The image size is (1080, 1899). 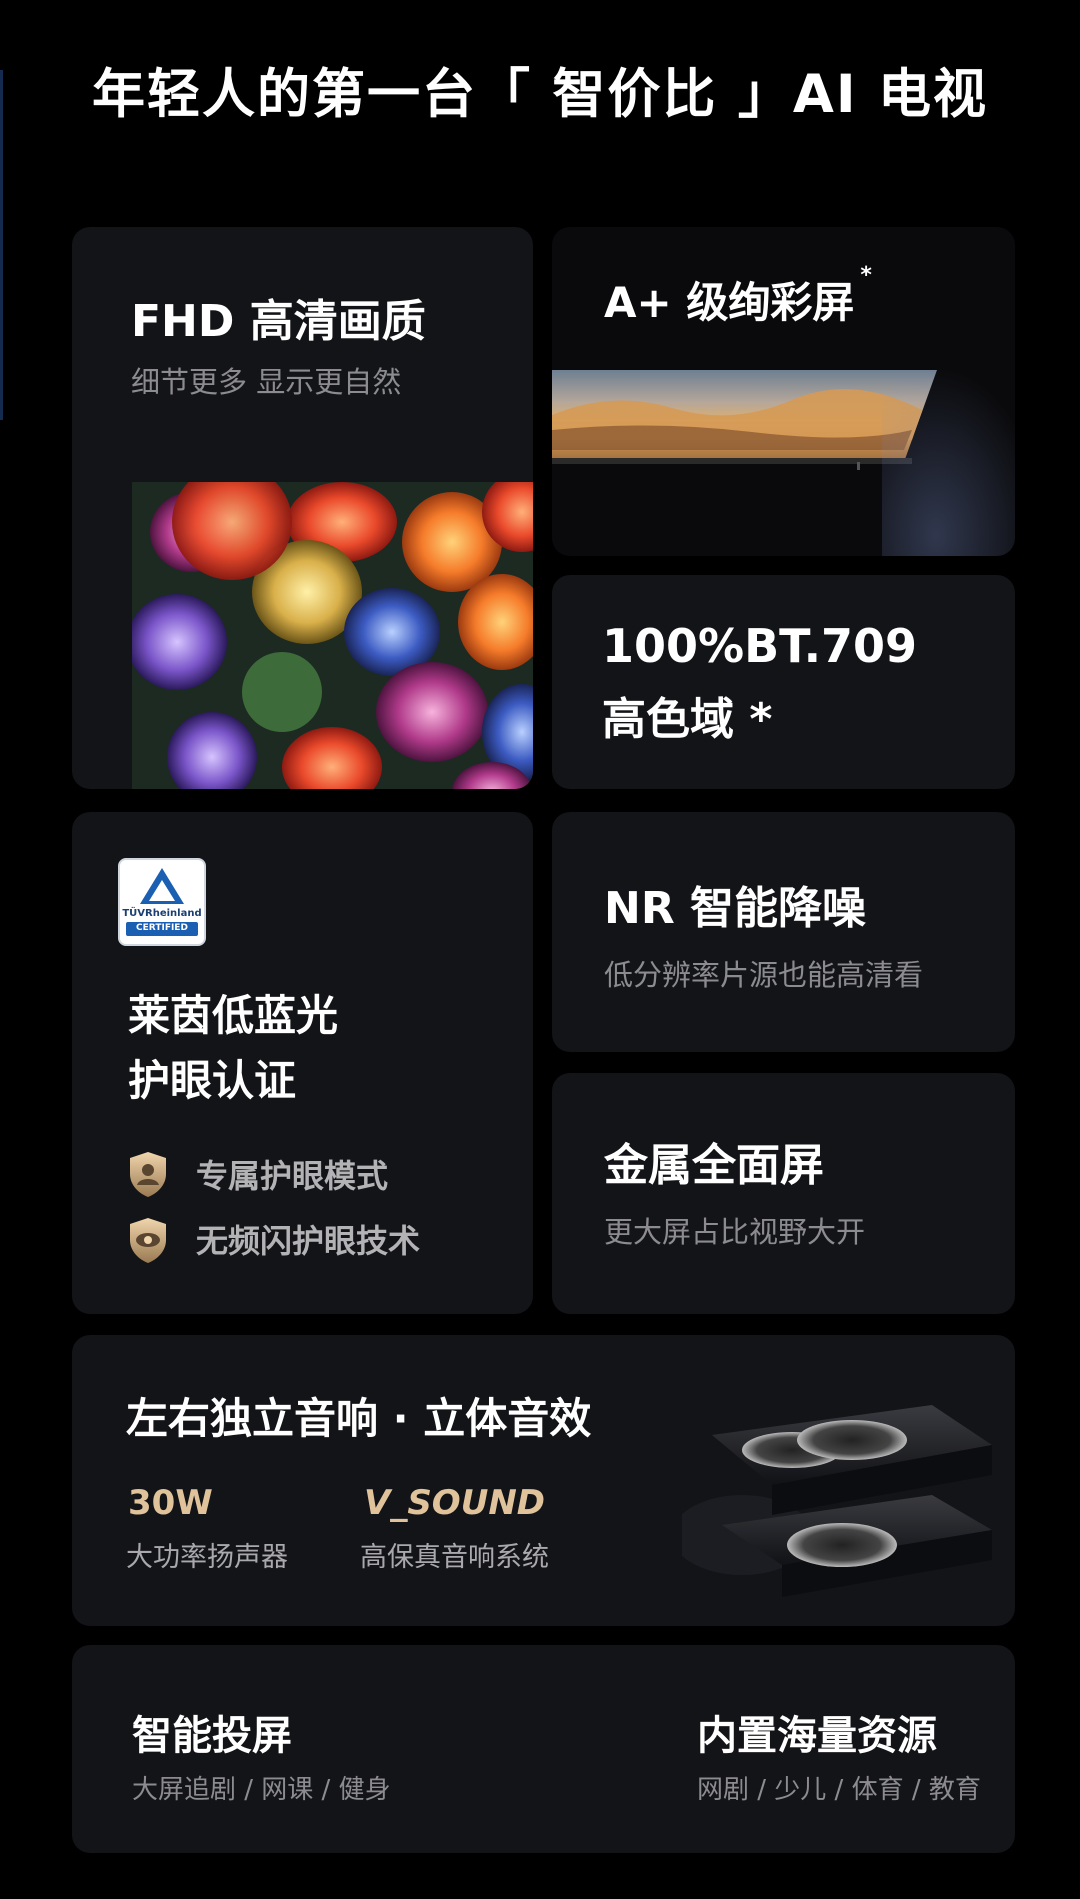 I want to click on tv-glow, so click(x=948, y=446).